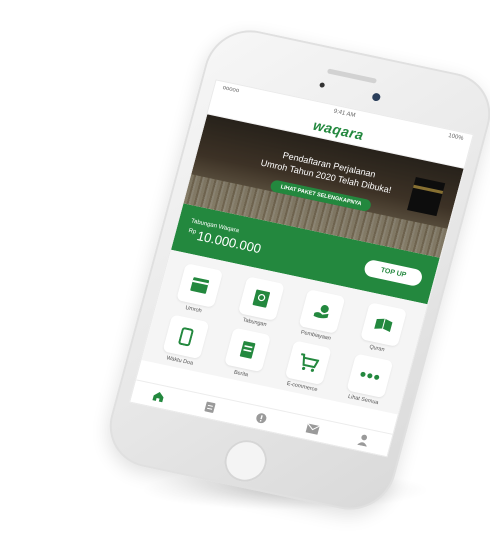 This screenshot has height=534, width=490. I want to click on home-icon, so click(158, 396).